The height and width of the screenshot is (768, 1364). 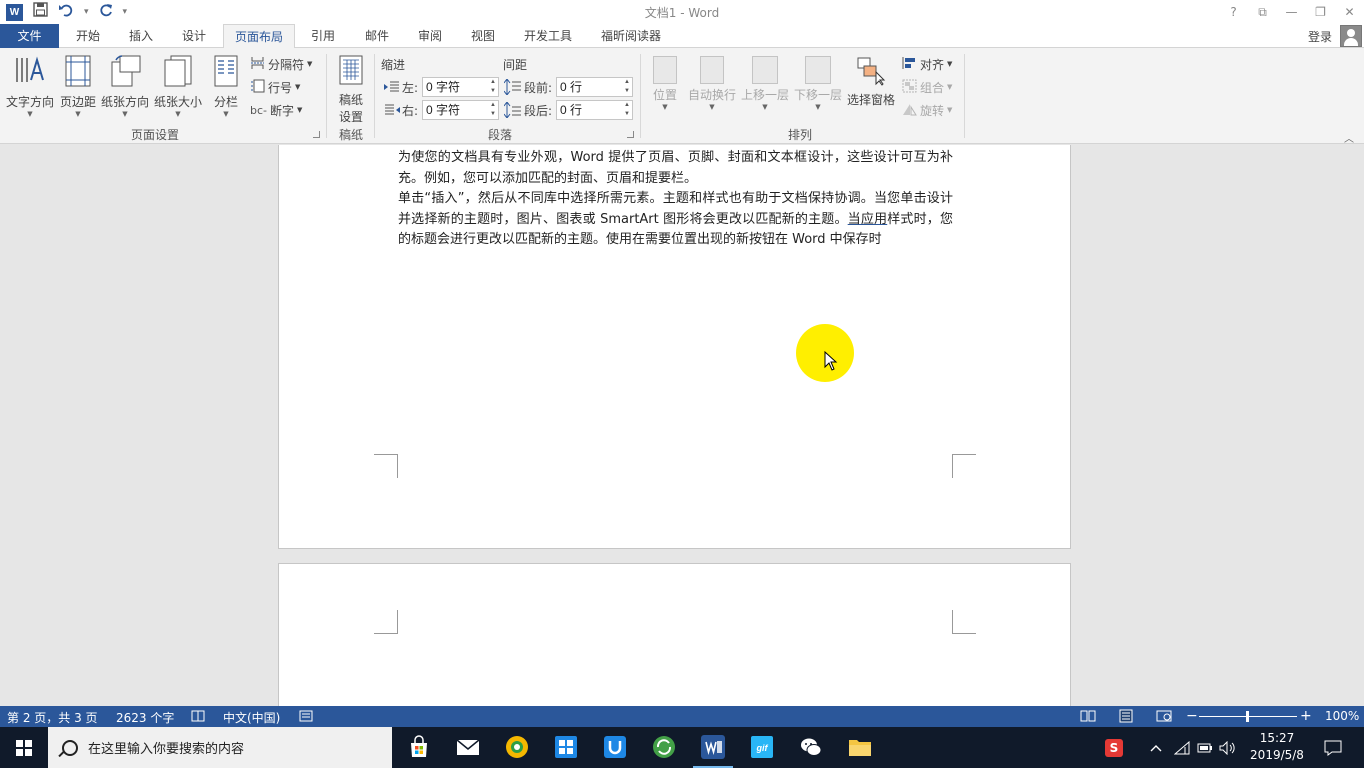 What do you see at coordinates (674, 634) in the screenshot?
I see `document-page` at bounding box center [674, 634].